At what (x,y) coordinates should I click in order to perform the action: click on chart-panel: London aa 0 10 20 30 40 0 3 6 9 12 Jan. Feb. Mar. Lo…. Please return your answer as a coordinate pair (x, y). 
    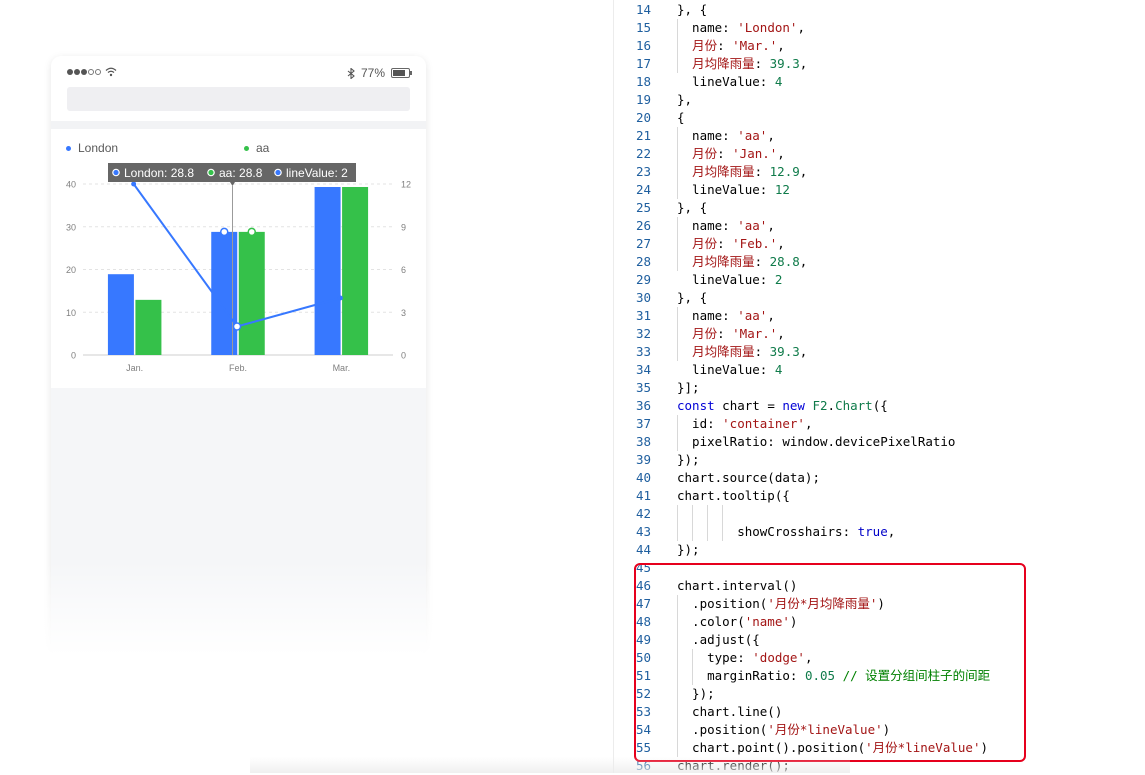
    Looking at the image, I should click on (238, 258).